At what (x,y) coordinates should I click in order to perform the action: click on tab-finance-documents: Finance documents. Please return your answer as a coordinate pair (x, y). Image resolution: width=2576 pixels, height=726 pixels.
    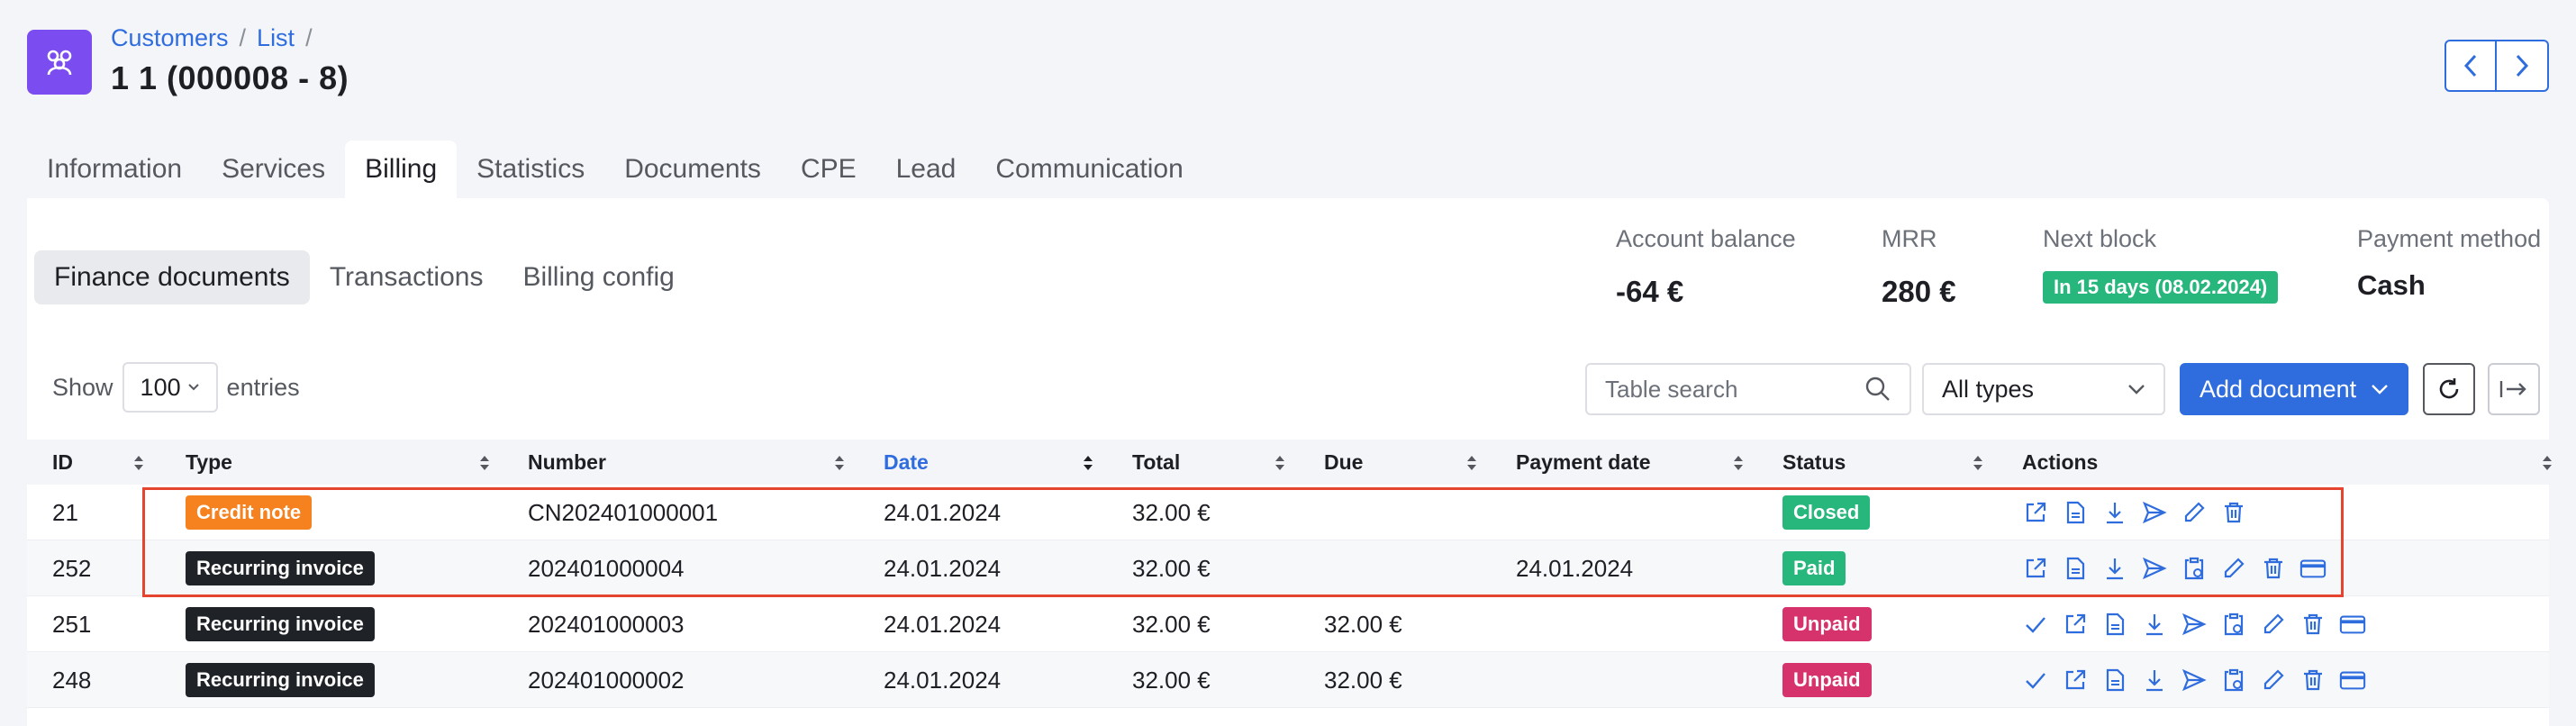
    Looking at the image, I should click on (172, 277).